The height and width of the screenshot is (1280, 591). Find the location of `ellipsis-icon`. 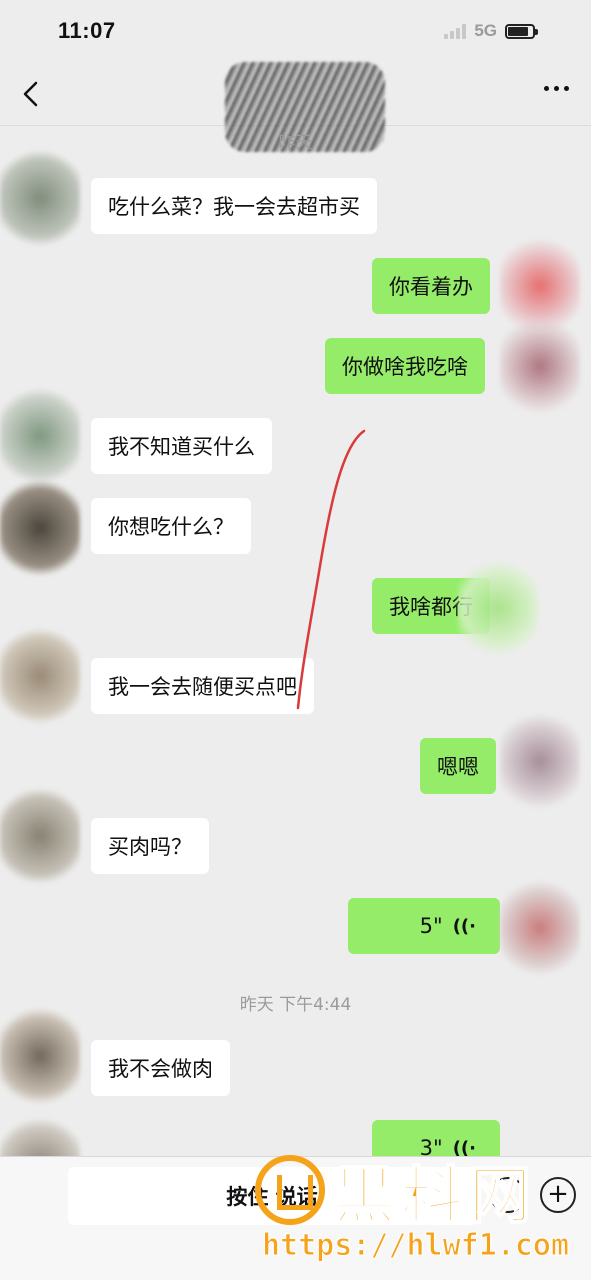

ellipsis-icon is located at coordinates (556, 88).